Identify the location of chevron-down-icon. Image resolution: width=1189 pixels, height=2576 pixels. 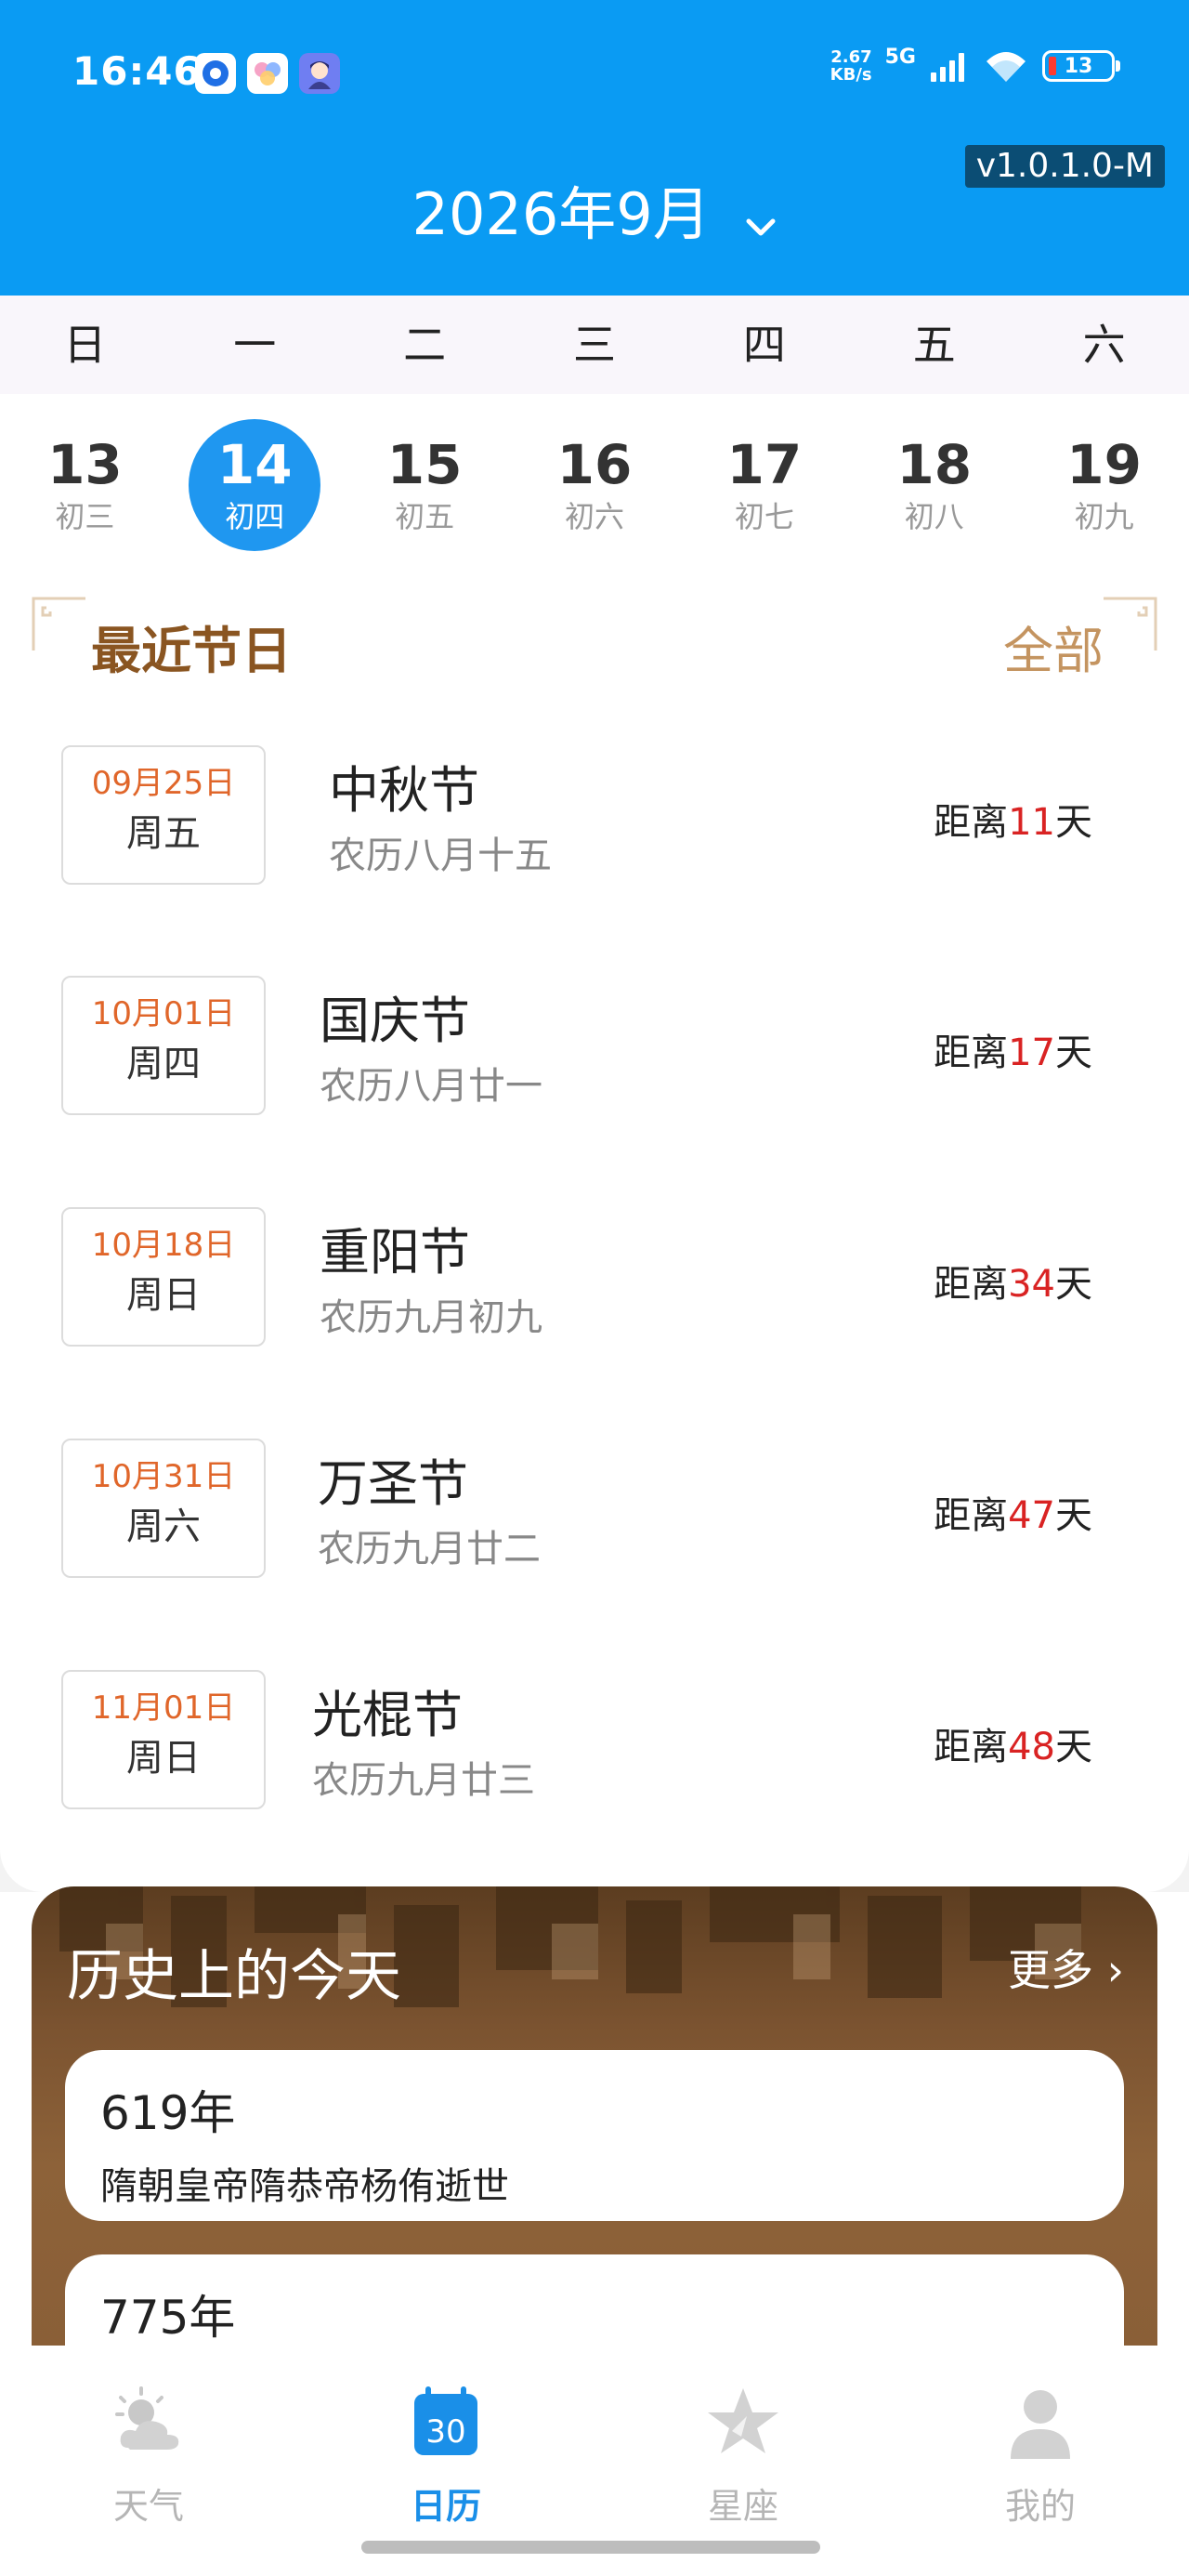
(761, 218).